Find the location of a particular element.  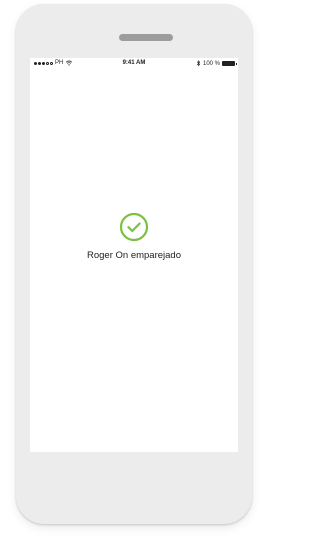

status-right: 100 % is located at coordinates (216, 63).